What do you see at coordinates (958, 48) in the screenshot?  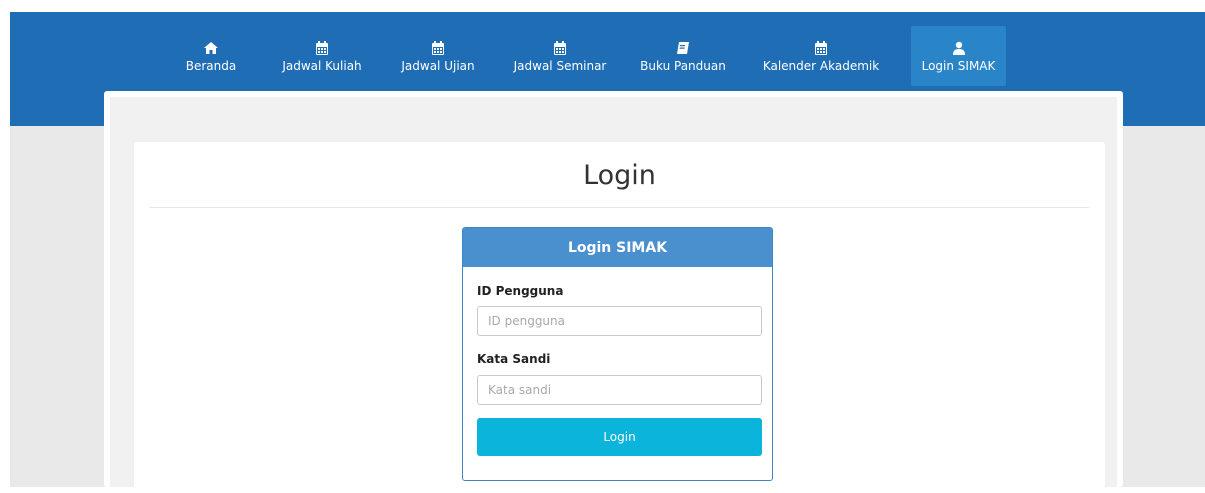 I see `user-icon` at bounding box center [958, 48].